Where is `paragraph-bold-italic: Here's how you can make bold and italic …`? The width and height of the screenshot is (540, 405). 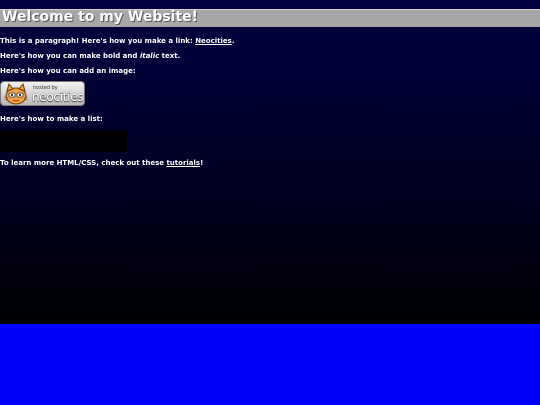 paragraph-bold-italic: Here's how you can make bold and italic … is located at coordinates (90, 56).